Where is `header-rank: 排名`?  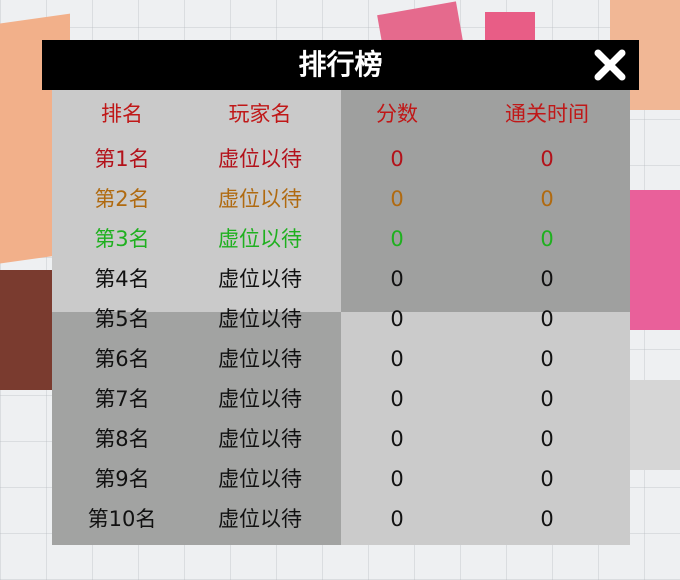
header-rank: 排名 is located at coordinates (122, 114).